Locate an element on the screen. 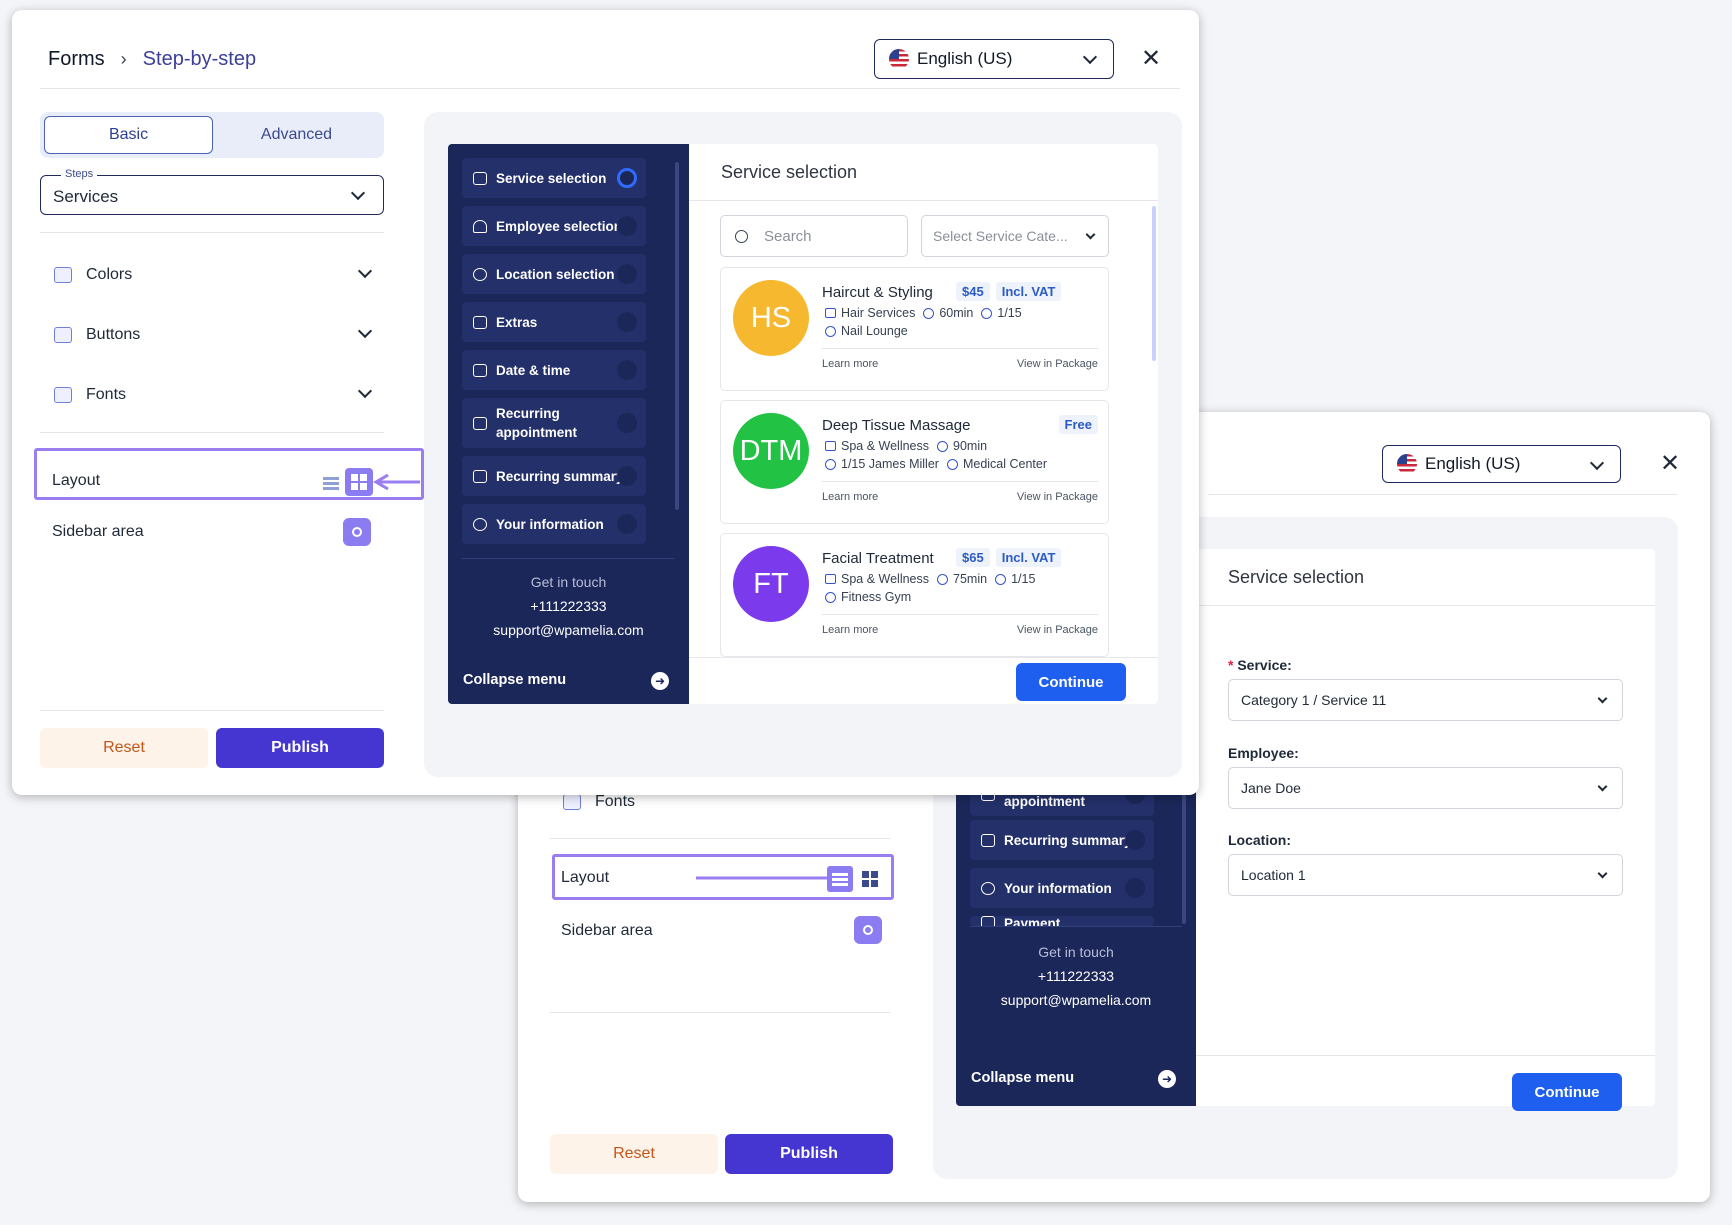 This screenshot has height=1225, width=1732. search-input: Search is located at coordinates (814, 236).